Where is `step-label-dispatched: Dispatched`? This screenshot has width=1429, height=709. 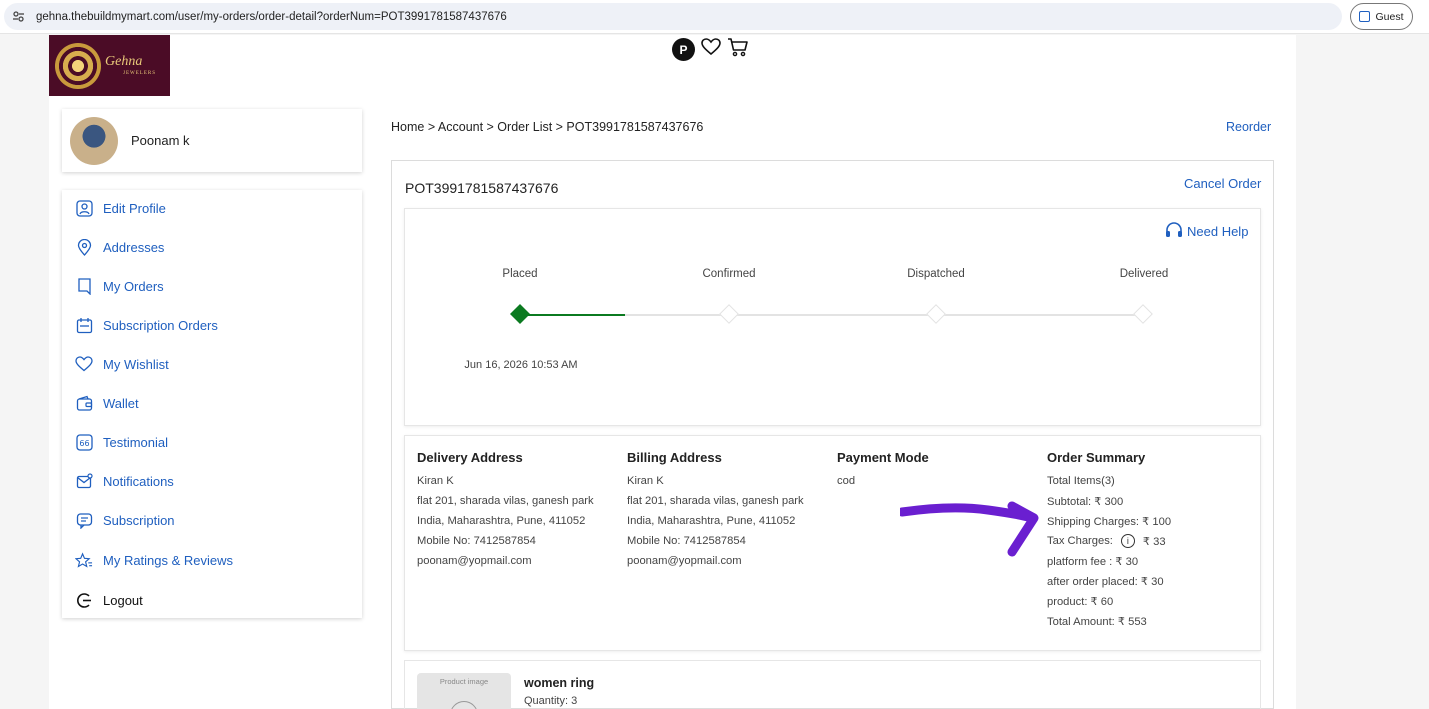
step-label-dispatched: Dispatched is located at coordinates (936, 274).